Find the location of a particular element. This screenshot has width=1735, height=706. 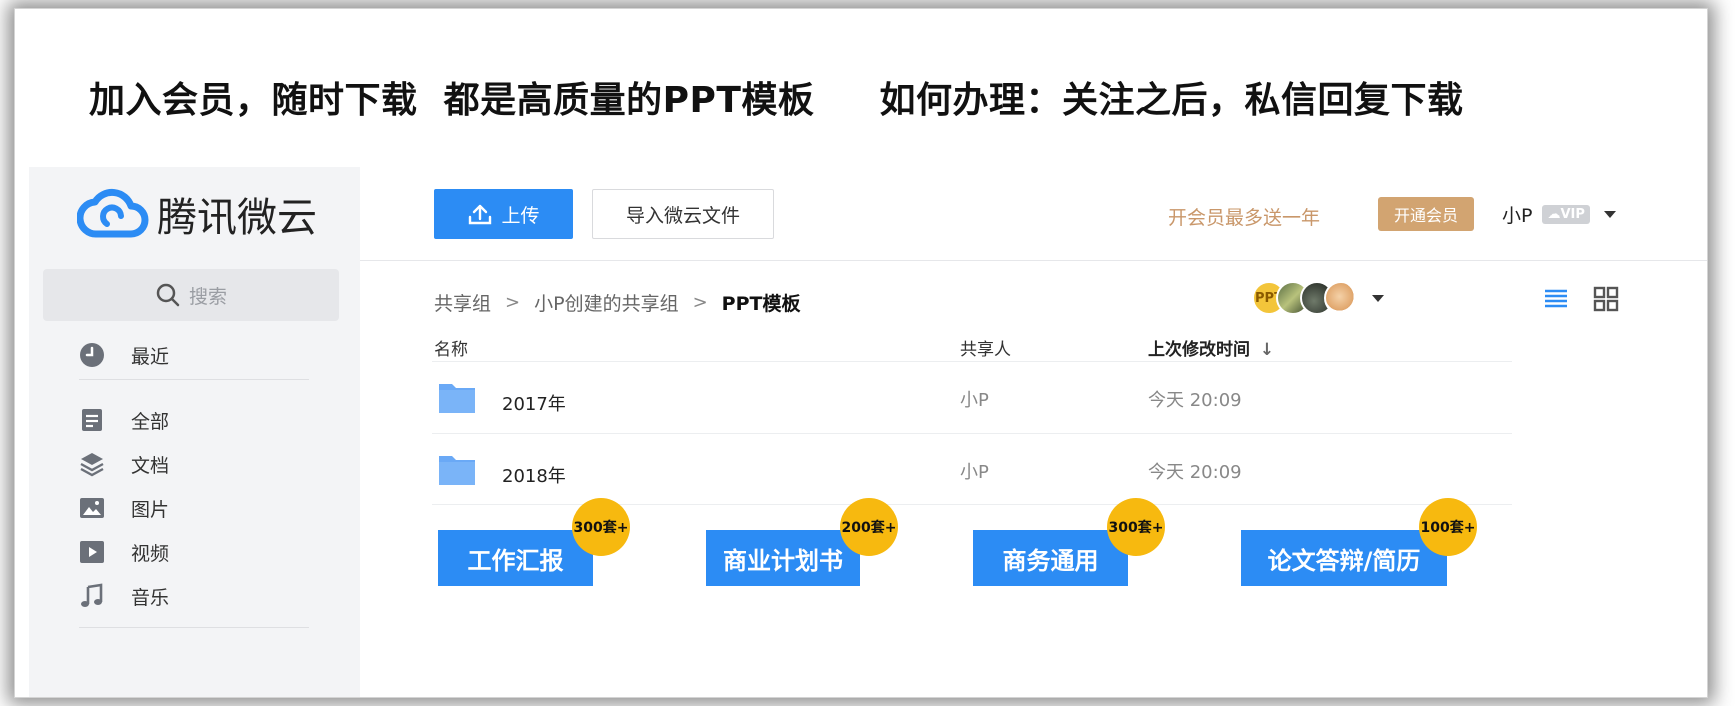

sidebar-item-recent: 最近 is located at coordinates (204, 355).